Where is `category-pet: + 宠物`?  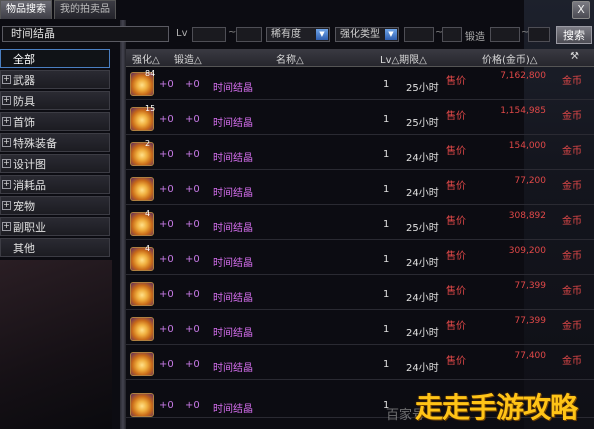
category-pet: + 宠物 is located at coordinates (55, 205).